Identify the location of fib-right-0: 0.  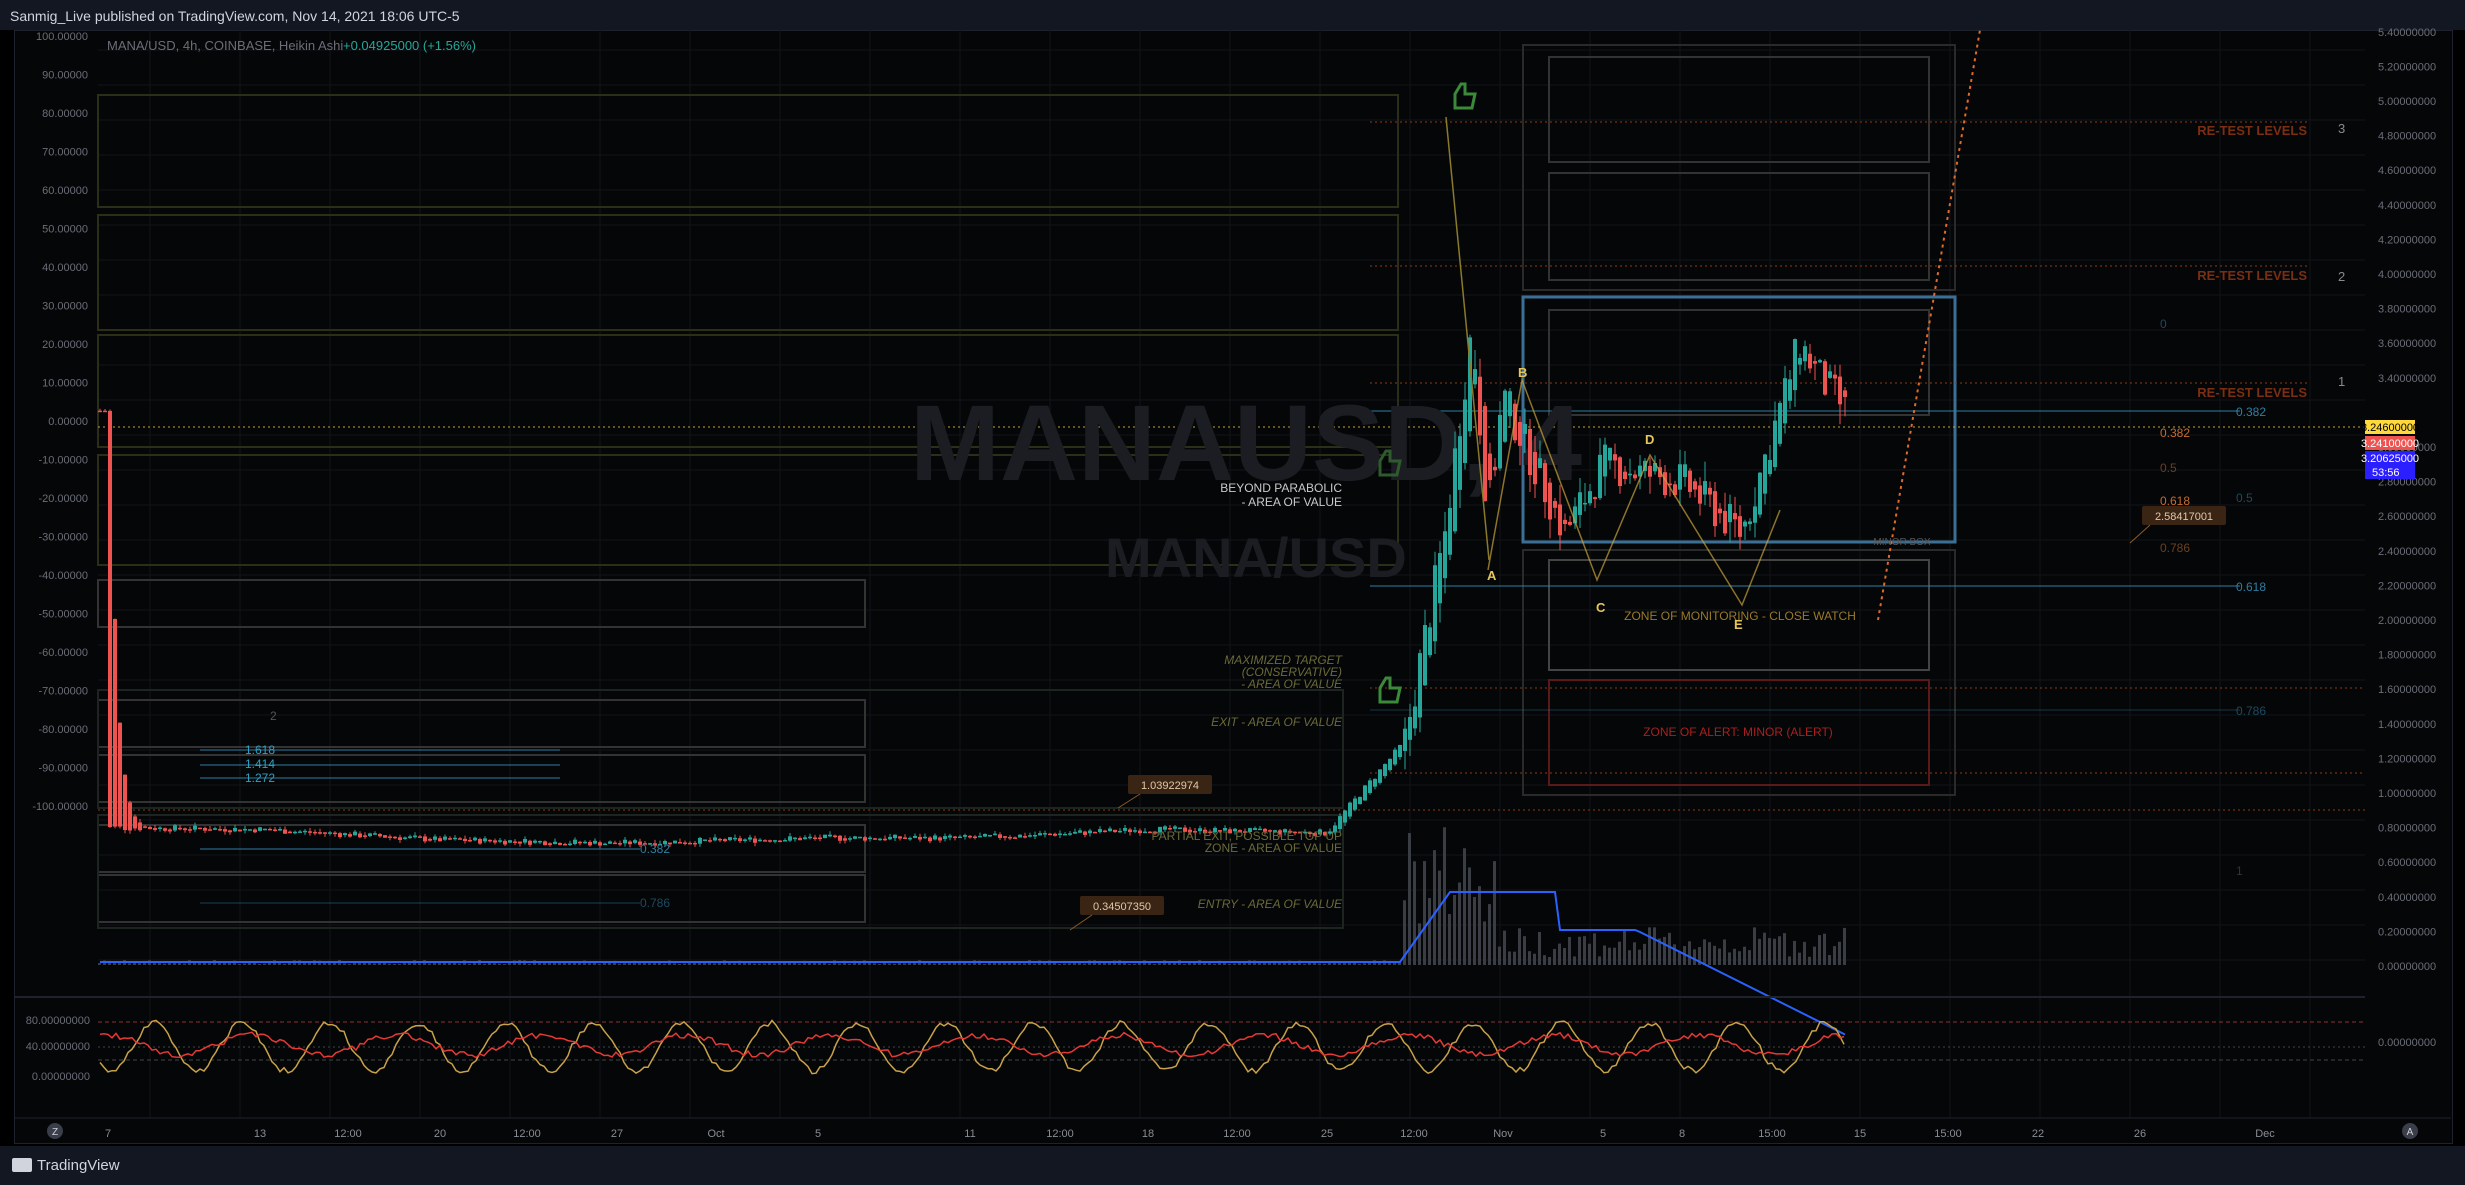
(2163, 324).